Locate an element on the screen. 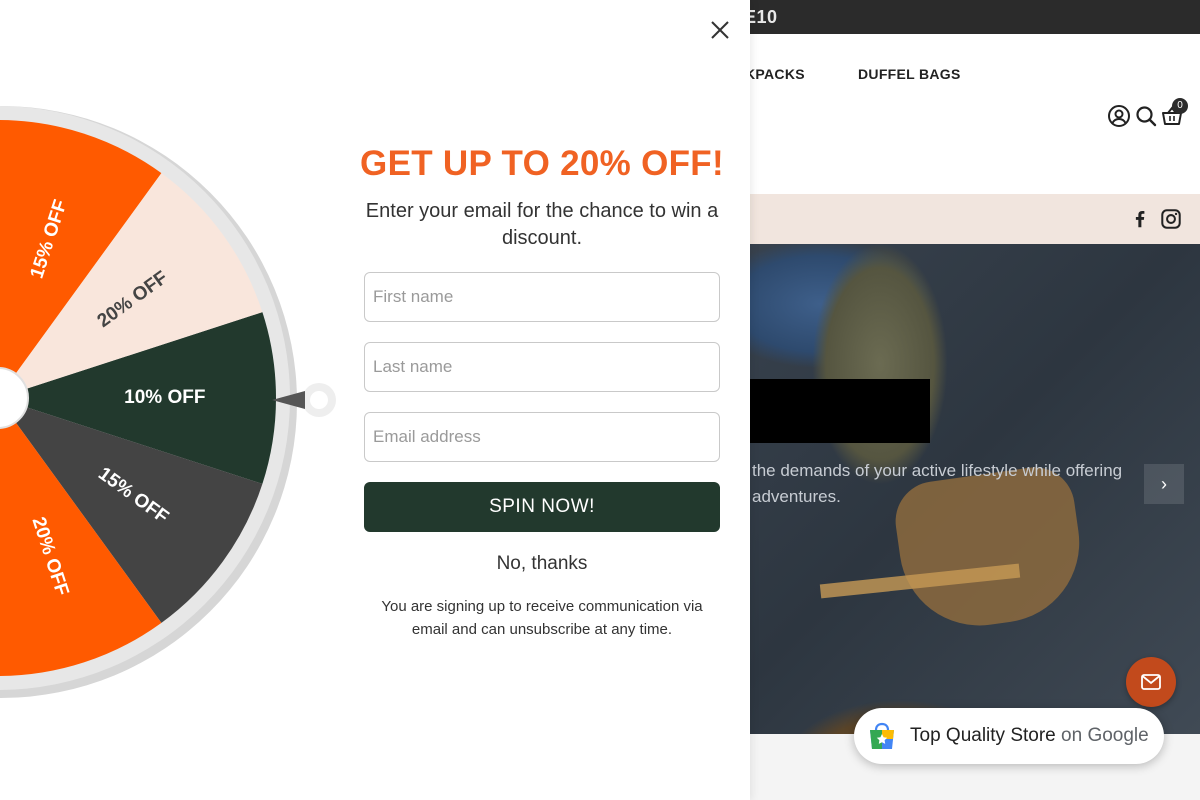 This screenshot has width=1200, height=800. wheel-pointer-knob-inner is located at coordinates (319, 400).